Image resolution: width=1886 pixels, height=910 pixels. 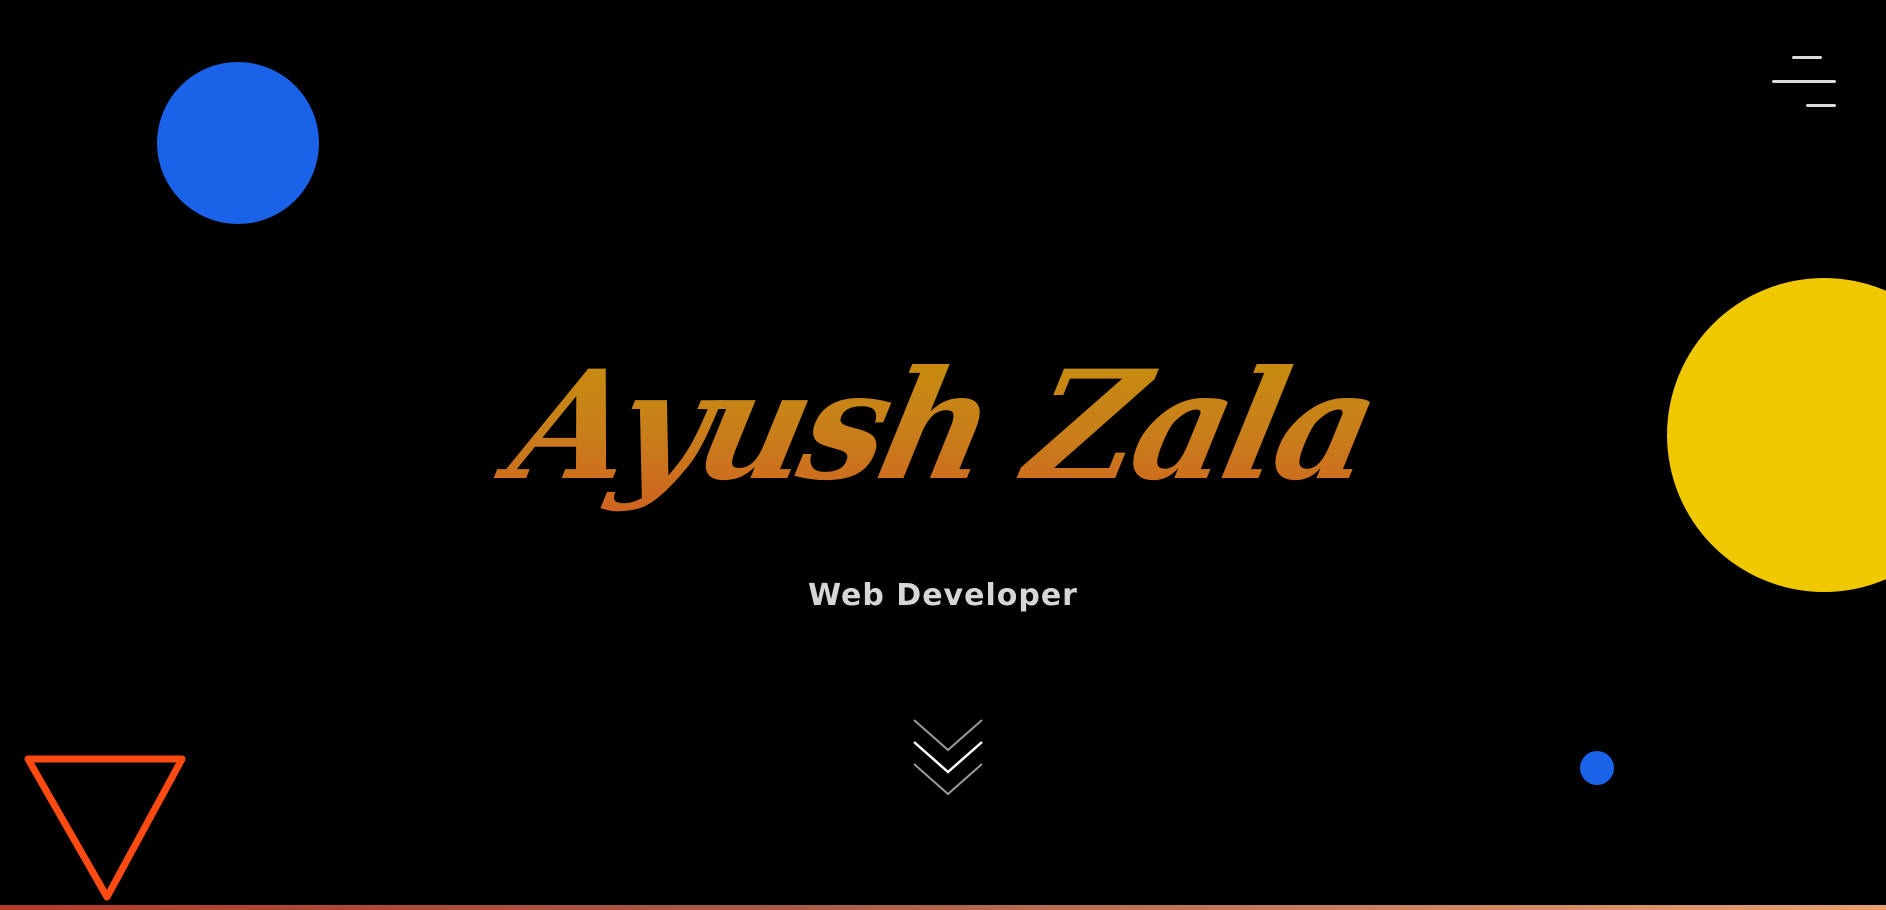 I want to click on scroll-down-button, so click(x=948, y=758).